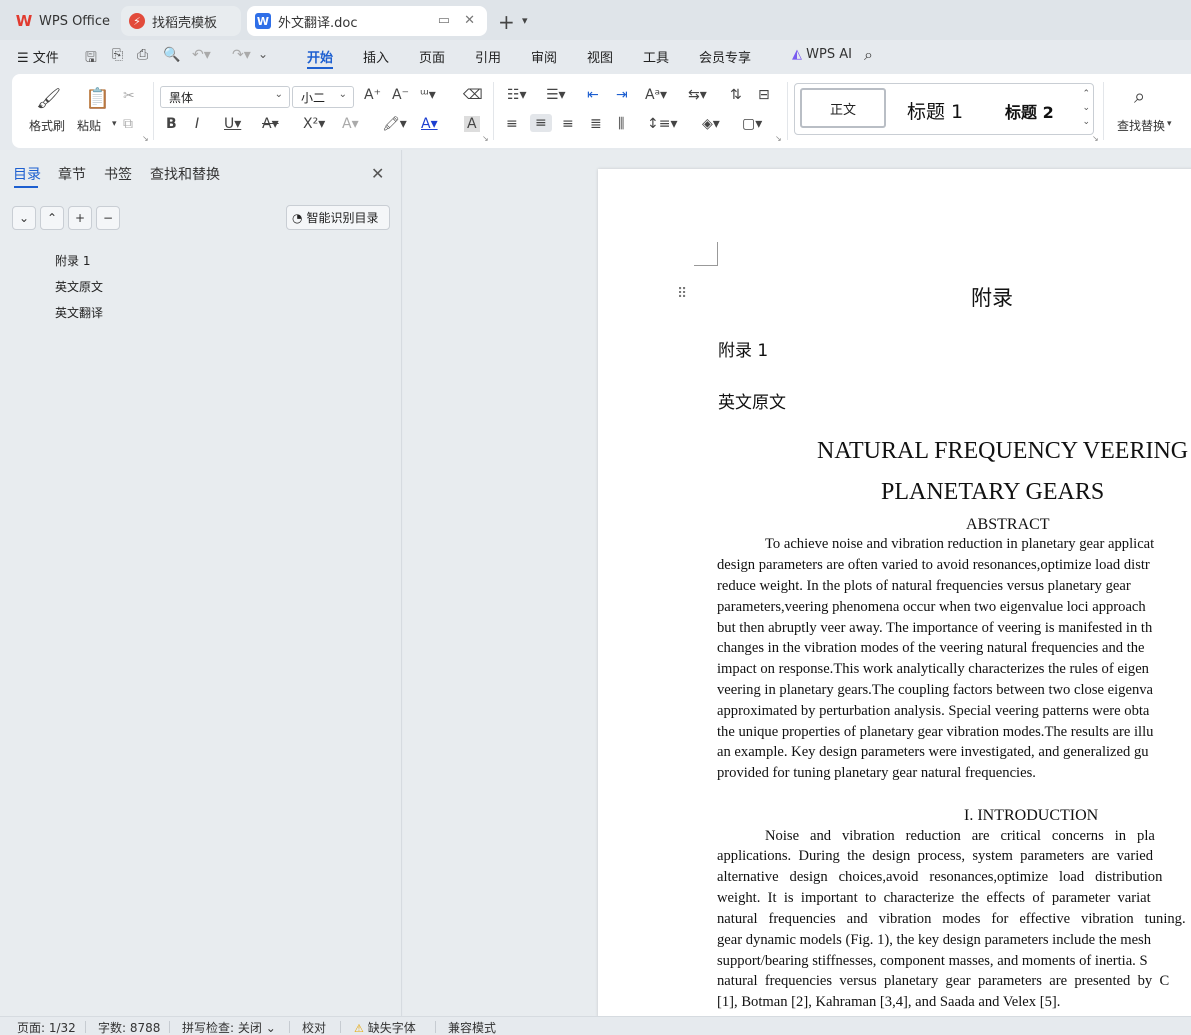 This screenshot has height=1035, width=1191. What do you see at coordinates (556, 95) in the screenshot?
I see `numbered-list-icon: ☰▾` at bounding box center [556, 95].